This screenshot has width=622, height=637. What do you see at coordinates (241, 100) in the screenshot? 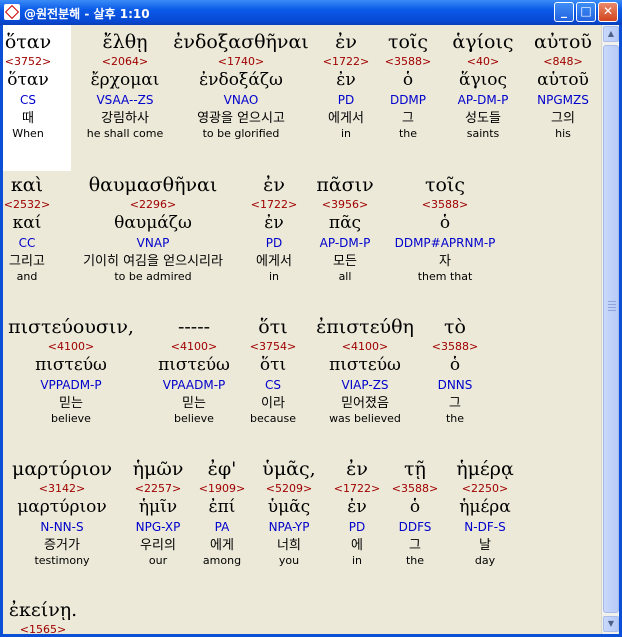
I see `parsing-code: VNAO` at bounding box center [241, 100].